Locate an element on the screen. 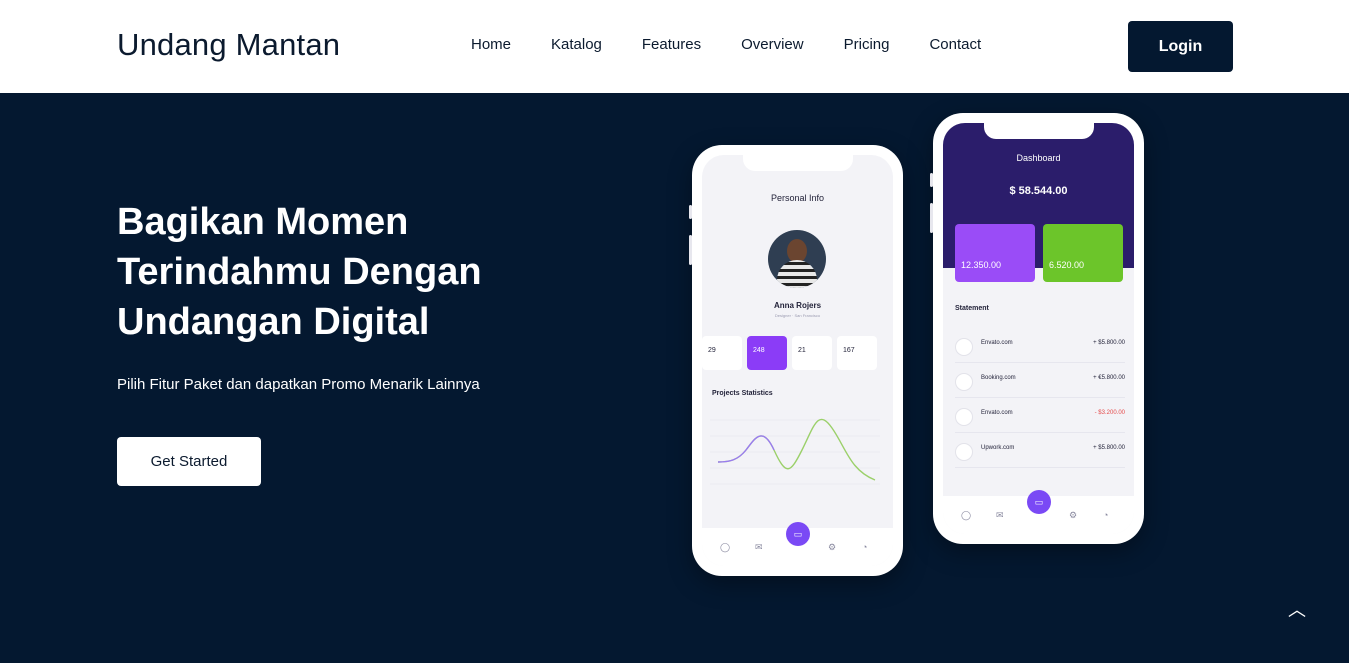 The height and width of the screenshot is (663, 1349). statement-row: Envato.com - $3.200.00 is located at coordinates (1040, 418).